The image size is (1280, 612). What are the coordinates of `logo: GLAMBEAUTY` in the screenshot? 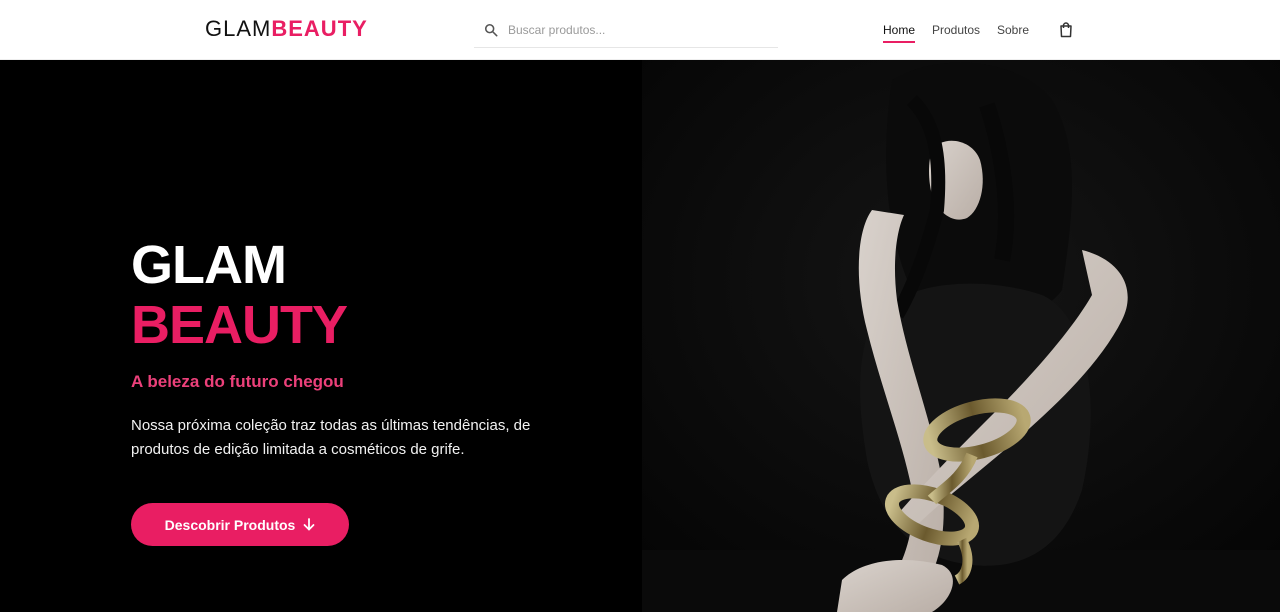 It's located at (286, 29).